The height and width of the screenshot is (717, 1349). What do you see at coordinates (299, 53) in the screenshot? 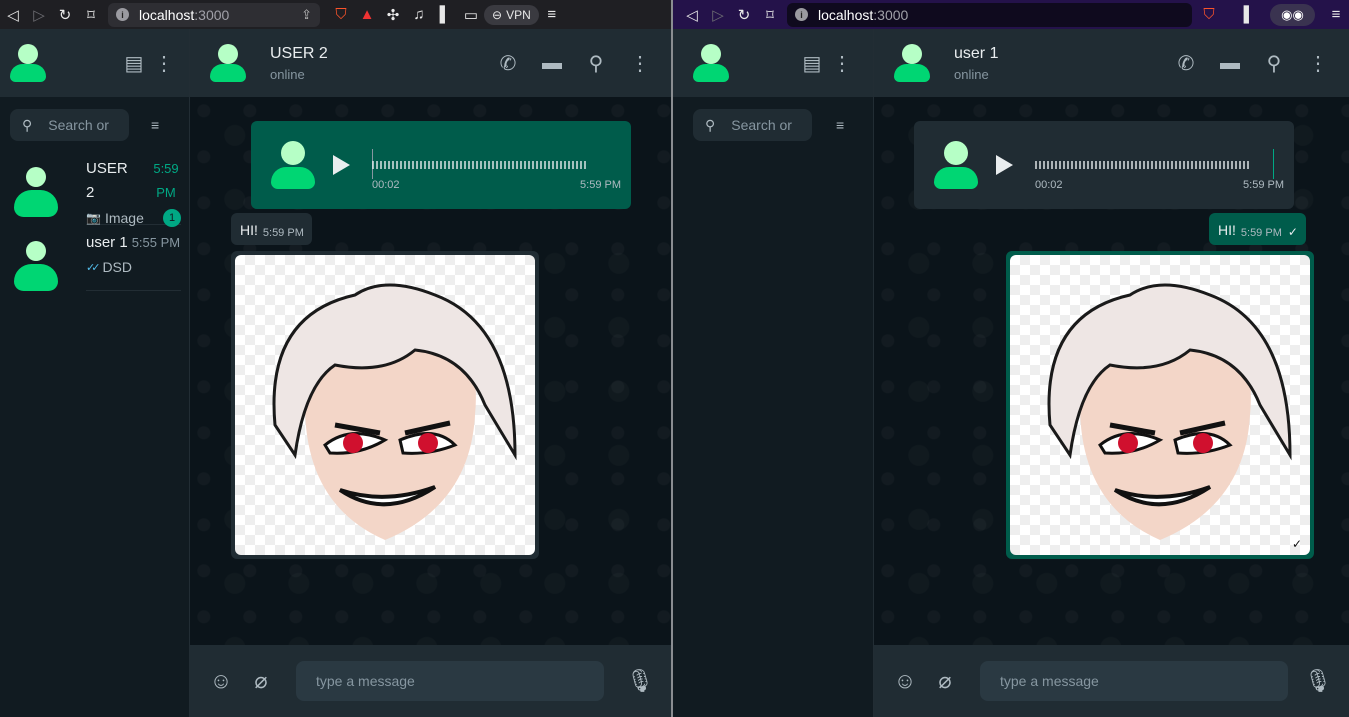
I see `contact-name: USER 2` at bounding box center [299, 53].